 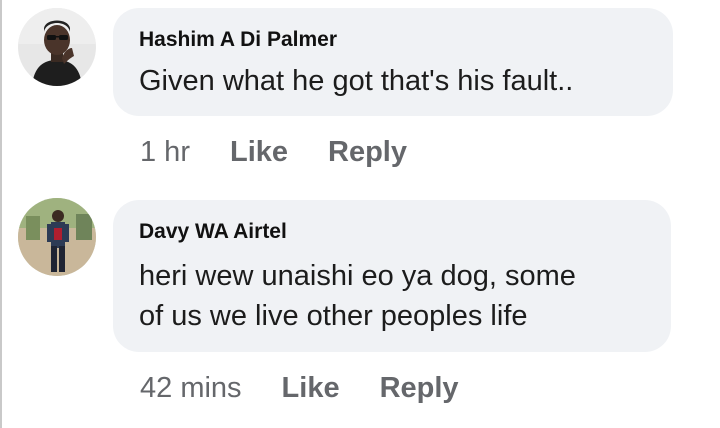 I want to click on comment-text-line: of us we live other peoples life, so click(x=333, y=316).